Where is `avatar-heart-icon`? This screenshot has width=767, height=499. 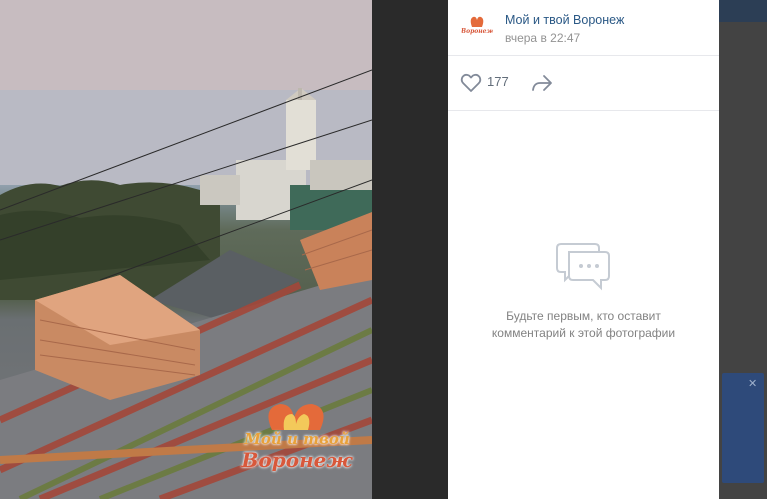 avatar-heart-icon is located at coordinates (477, 21).